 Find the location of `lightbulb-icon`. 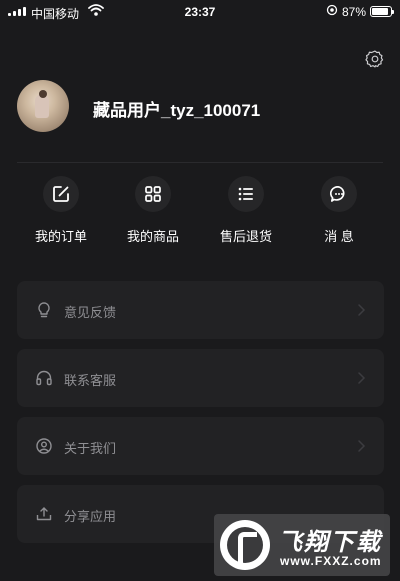

lightbulb-icon is located at coordinates (44, 310).